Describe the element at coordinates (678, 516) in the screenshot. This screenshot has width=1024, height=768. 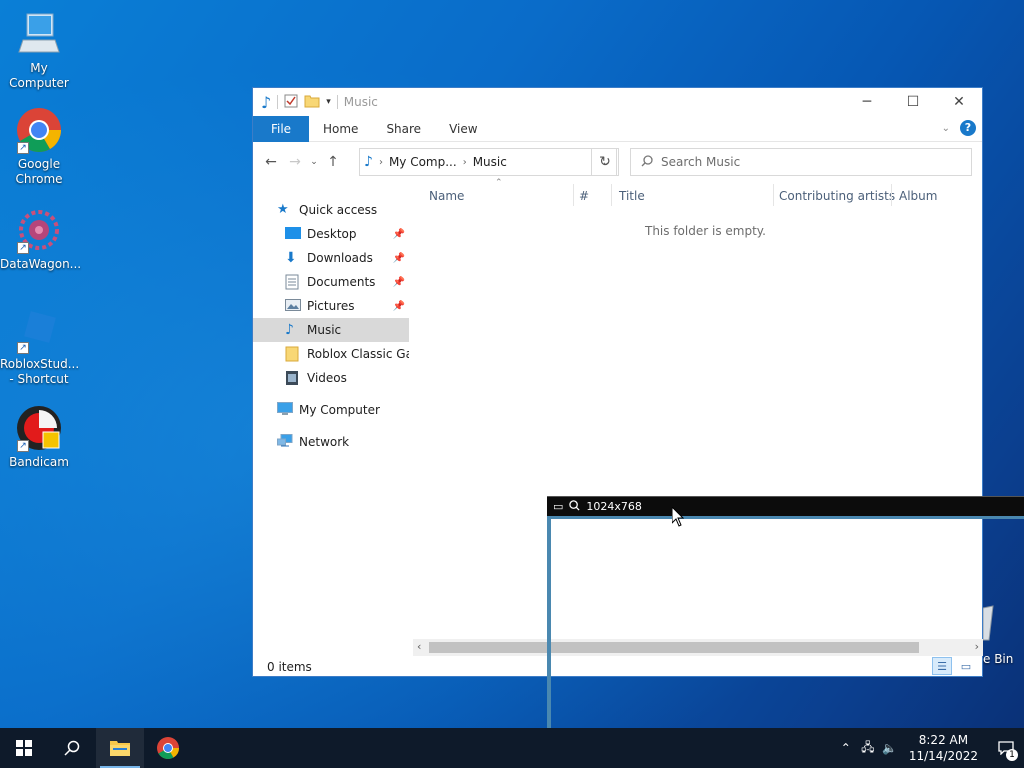
I see `mouse-cursor-icon` at that location.